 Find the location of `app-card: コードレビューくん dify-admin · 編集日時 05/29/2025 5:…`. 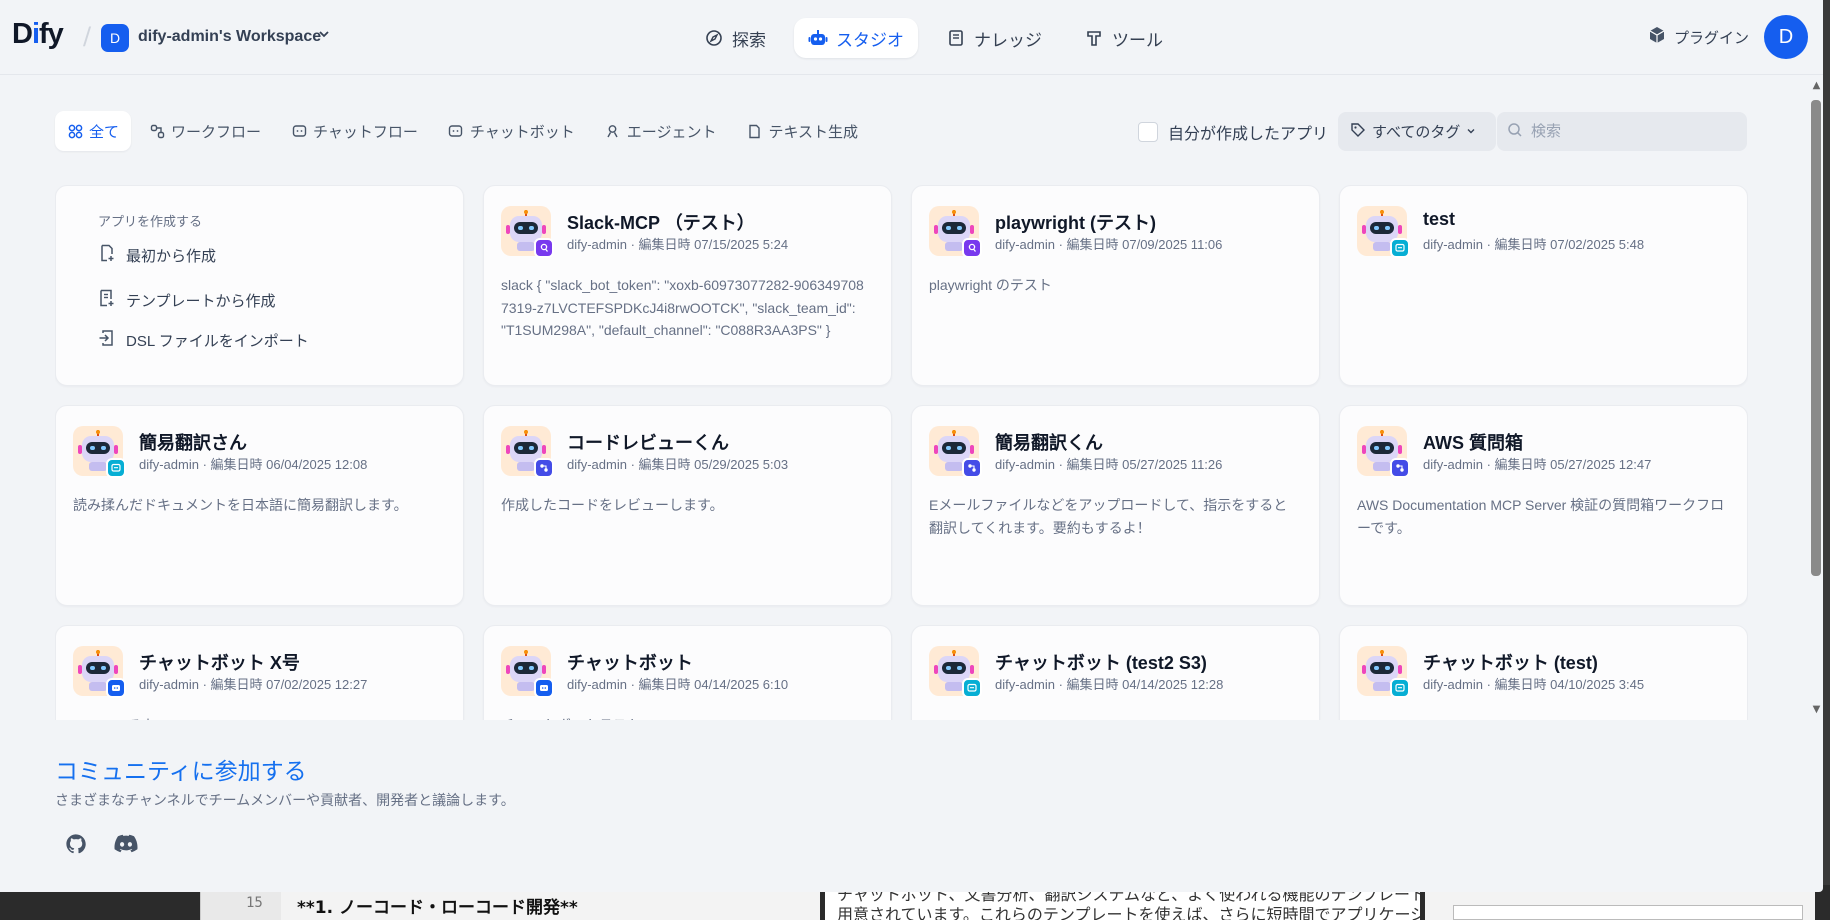

app-card: コードレビューくん dify-admin · 編集日時 05/29/2025 5:… is located at coordinates (687, 505).